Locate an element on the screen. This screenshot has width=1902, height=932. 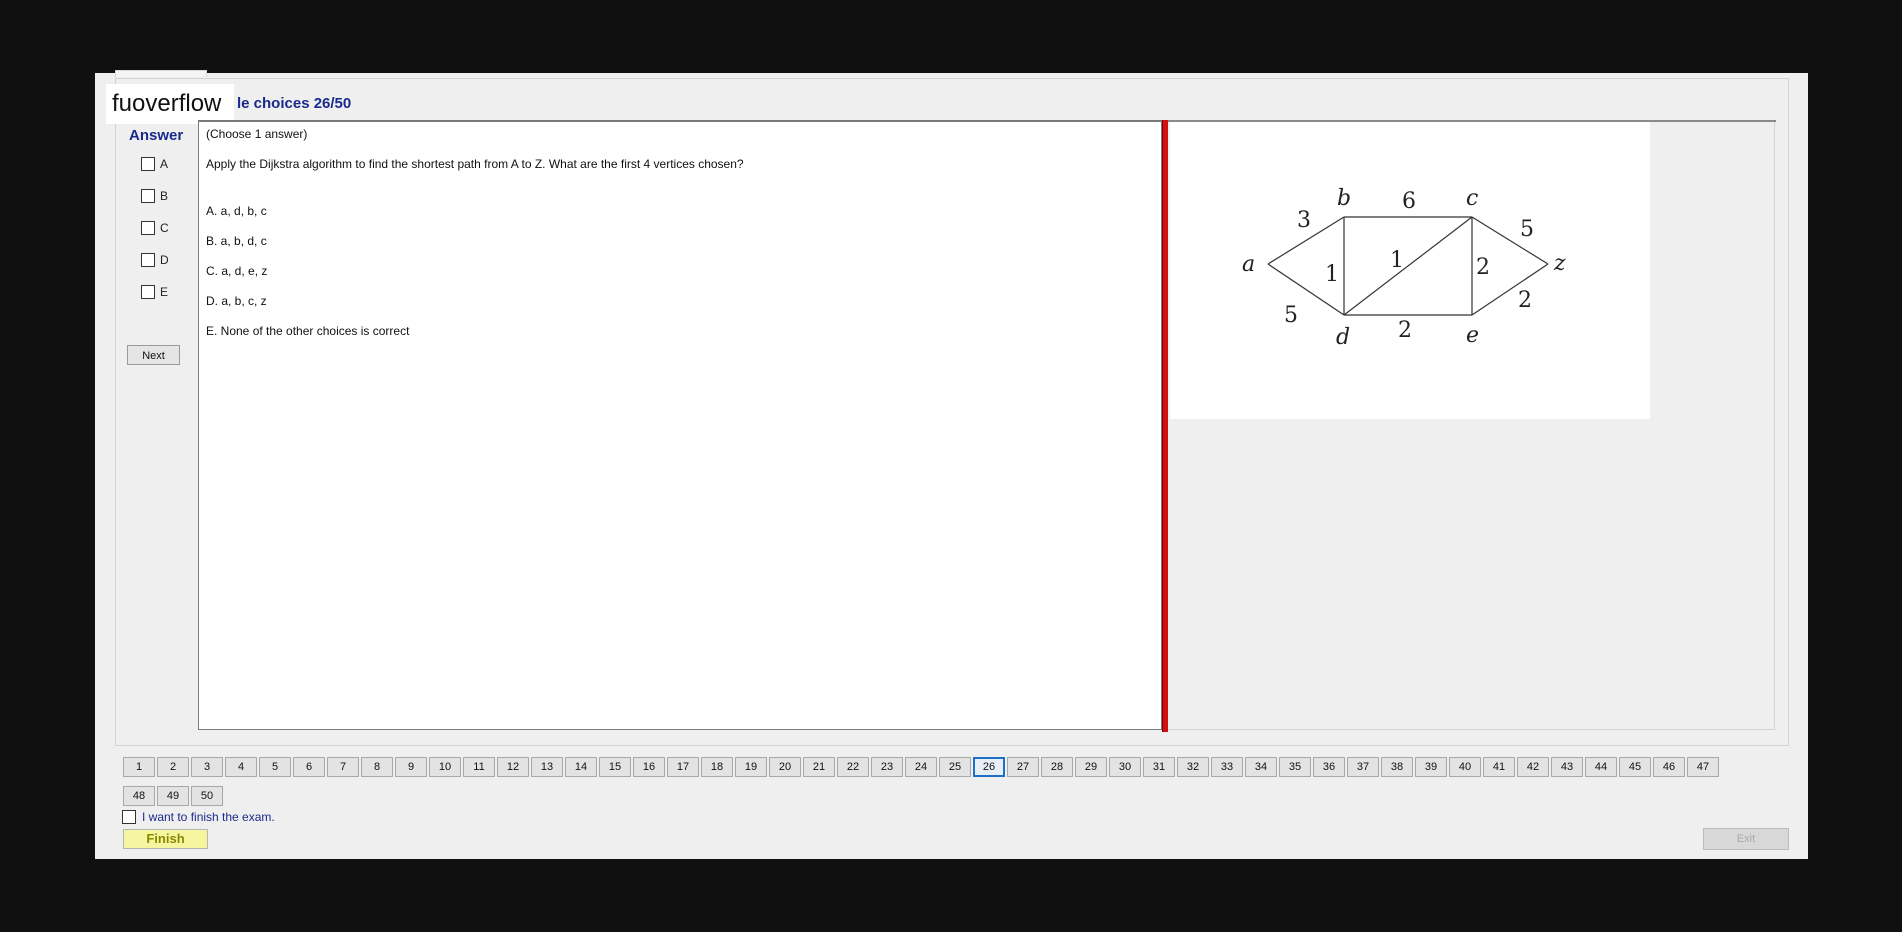
question-nav-button: 11 is located at coordinates (479, 767).